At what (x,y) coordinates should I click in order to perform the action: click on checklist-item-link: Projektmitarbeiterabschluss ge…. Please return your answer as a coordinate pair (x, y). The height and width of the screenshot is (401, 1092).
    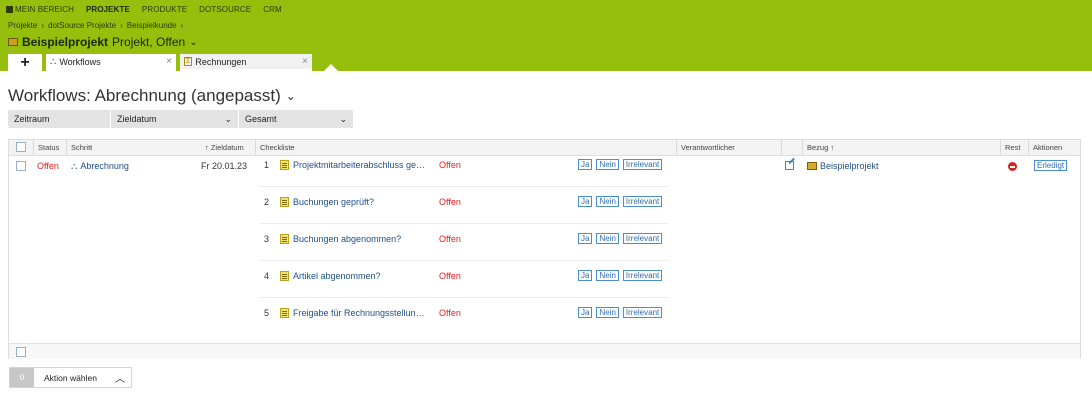
    Looking at the image, I should click on (352, 165).